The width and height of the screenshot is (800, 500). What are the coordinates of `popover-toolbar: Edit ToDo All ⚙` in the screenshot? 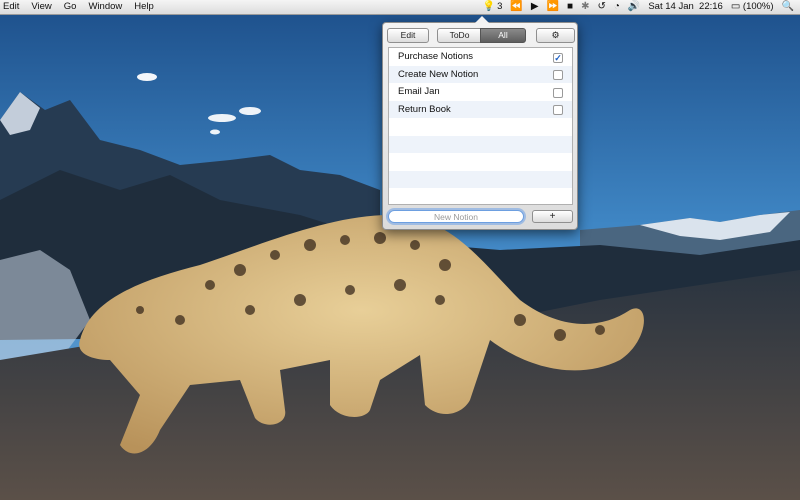 It's located at (481, 35).